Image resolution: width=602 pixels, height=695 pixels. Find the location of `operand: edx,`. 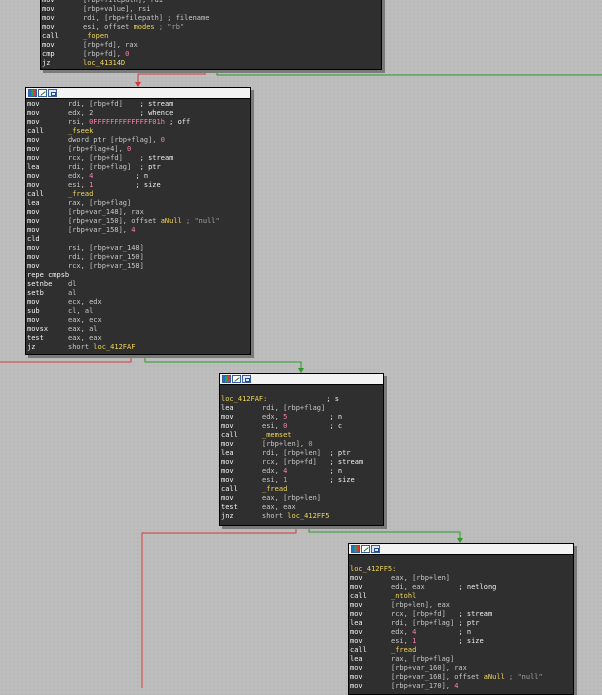

operand: edx, is located at coordinates (79, 176).